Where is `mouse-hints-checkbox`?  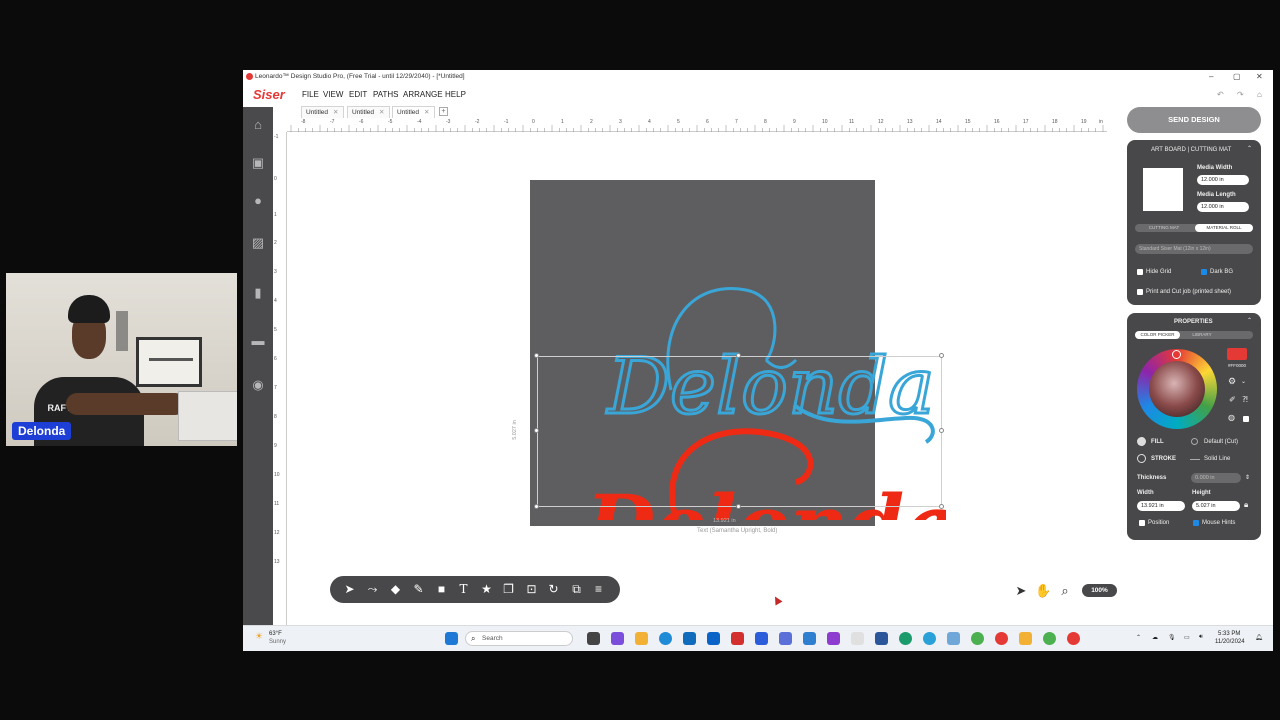
mouse-hints-checkbox is located at coordinates (1196, 523).